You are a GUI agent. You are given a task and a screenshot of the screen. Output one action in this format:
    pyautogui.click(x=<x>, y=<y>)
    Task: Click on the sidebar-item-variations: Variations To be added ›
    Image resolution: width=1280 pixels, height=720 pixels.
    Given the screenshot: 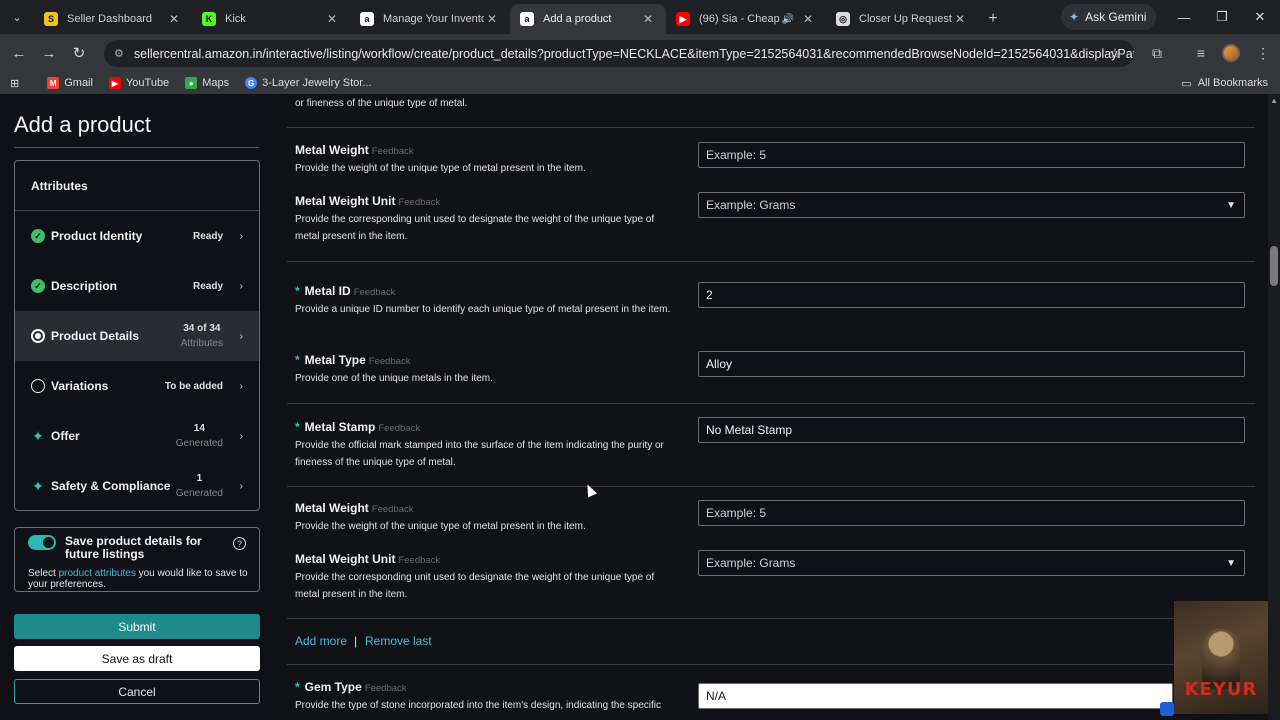 What is the action you would take?
    pyautogui.click(x=137, y=386)
    